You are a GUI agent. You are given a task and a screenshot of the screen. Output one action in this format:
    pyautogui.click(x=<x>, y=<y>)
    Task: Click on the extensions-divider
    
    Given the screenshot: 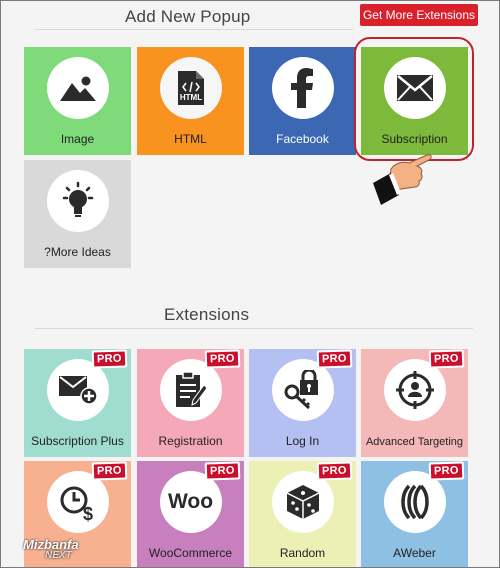 What is the action you would take?
    pyautogui.click(x=254, y=328)
    